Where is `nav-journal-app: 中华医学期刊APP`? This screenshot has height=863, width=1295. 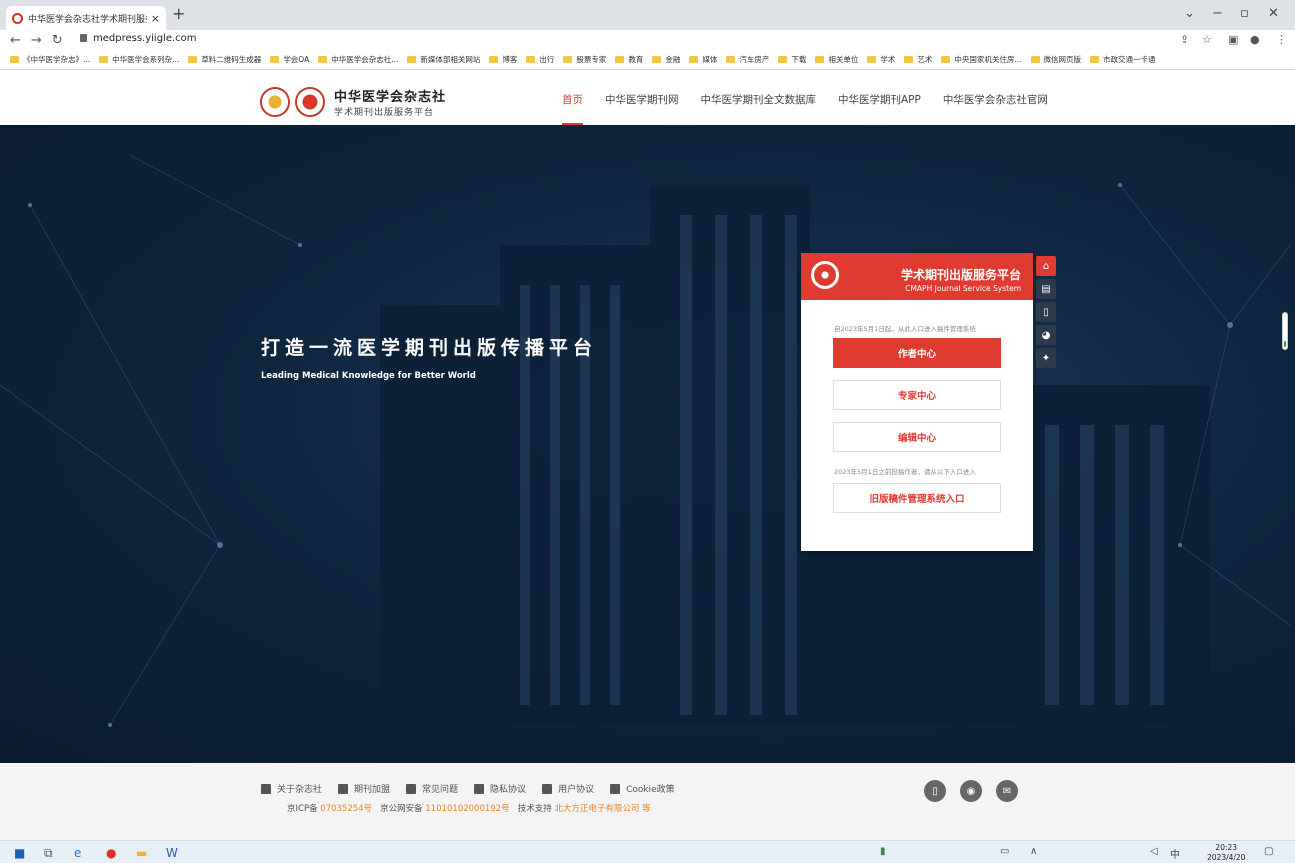
nav-journal-app: 中华医学期刊APP is located at coordinates (879, 99).